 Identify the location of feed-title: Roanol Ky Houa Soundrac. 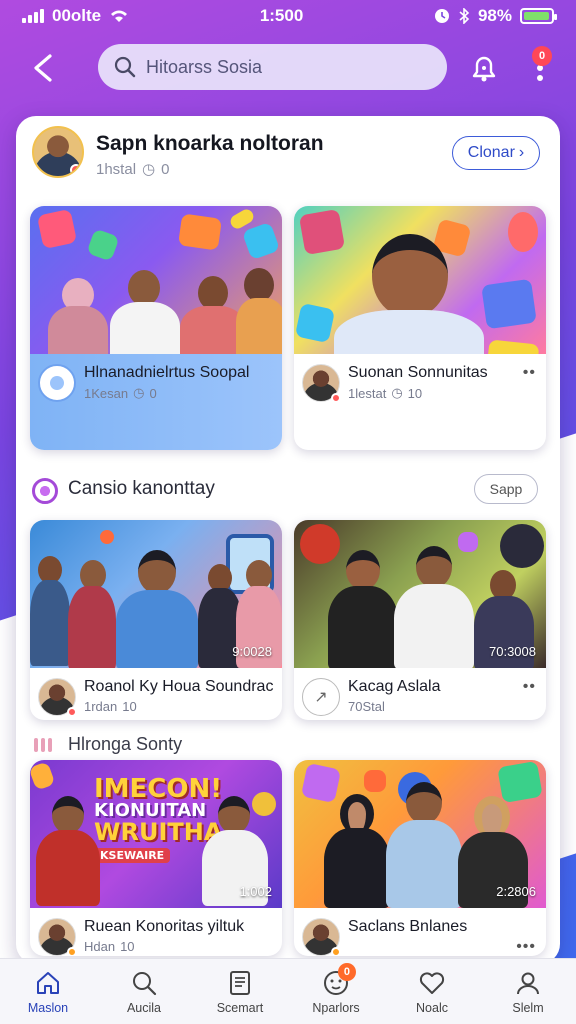
(178, 687).